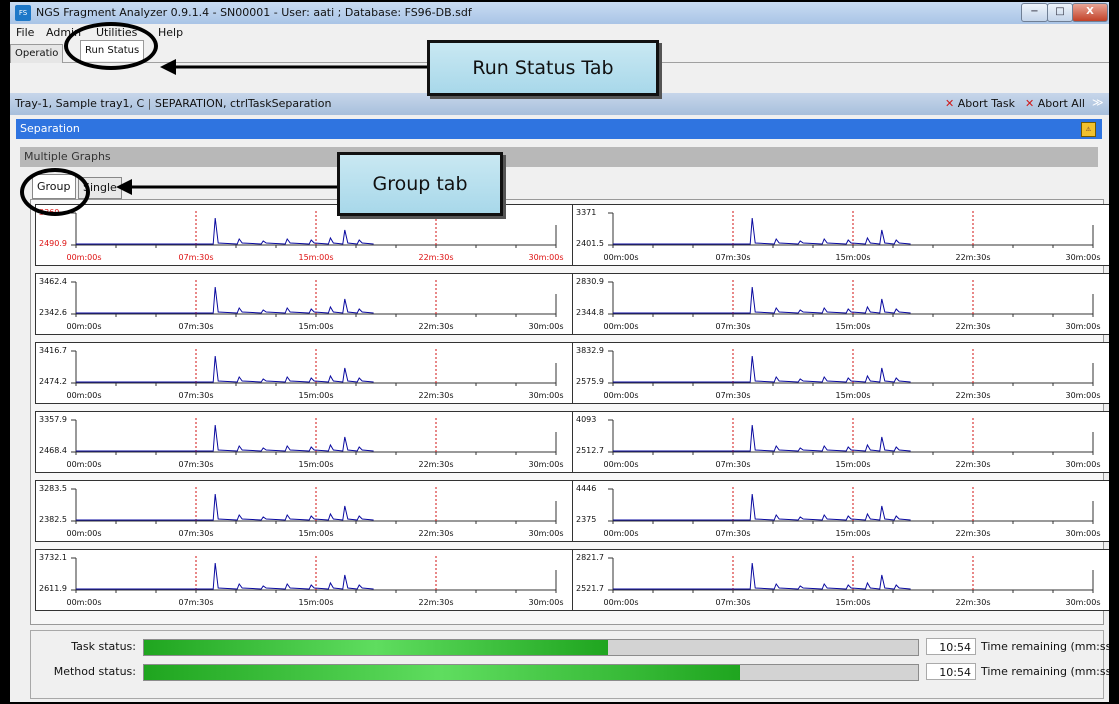 The height and width of the screenshot is (704, 1119). Describe the element at coordinates (37, 53) in the screenshot. I see `tab-operation: Operatio` at that location.